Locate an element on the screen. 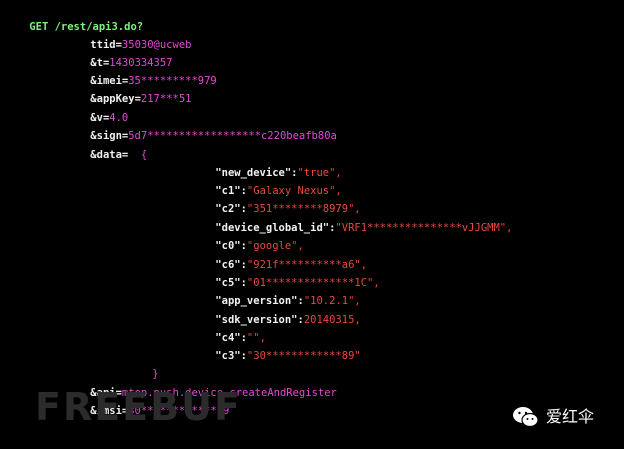 This screenshot has height=449, width=624. freebuf-watermark: FREEBUF is located at coordinates (138, 407).